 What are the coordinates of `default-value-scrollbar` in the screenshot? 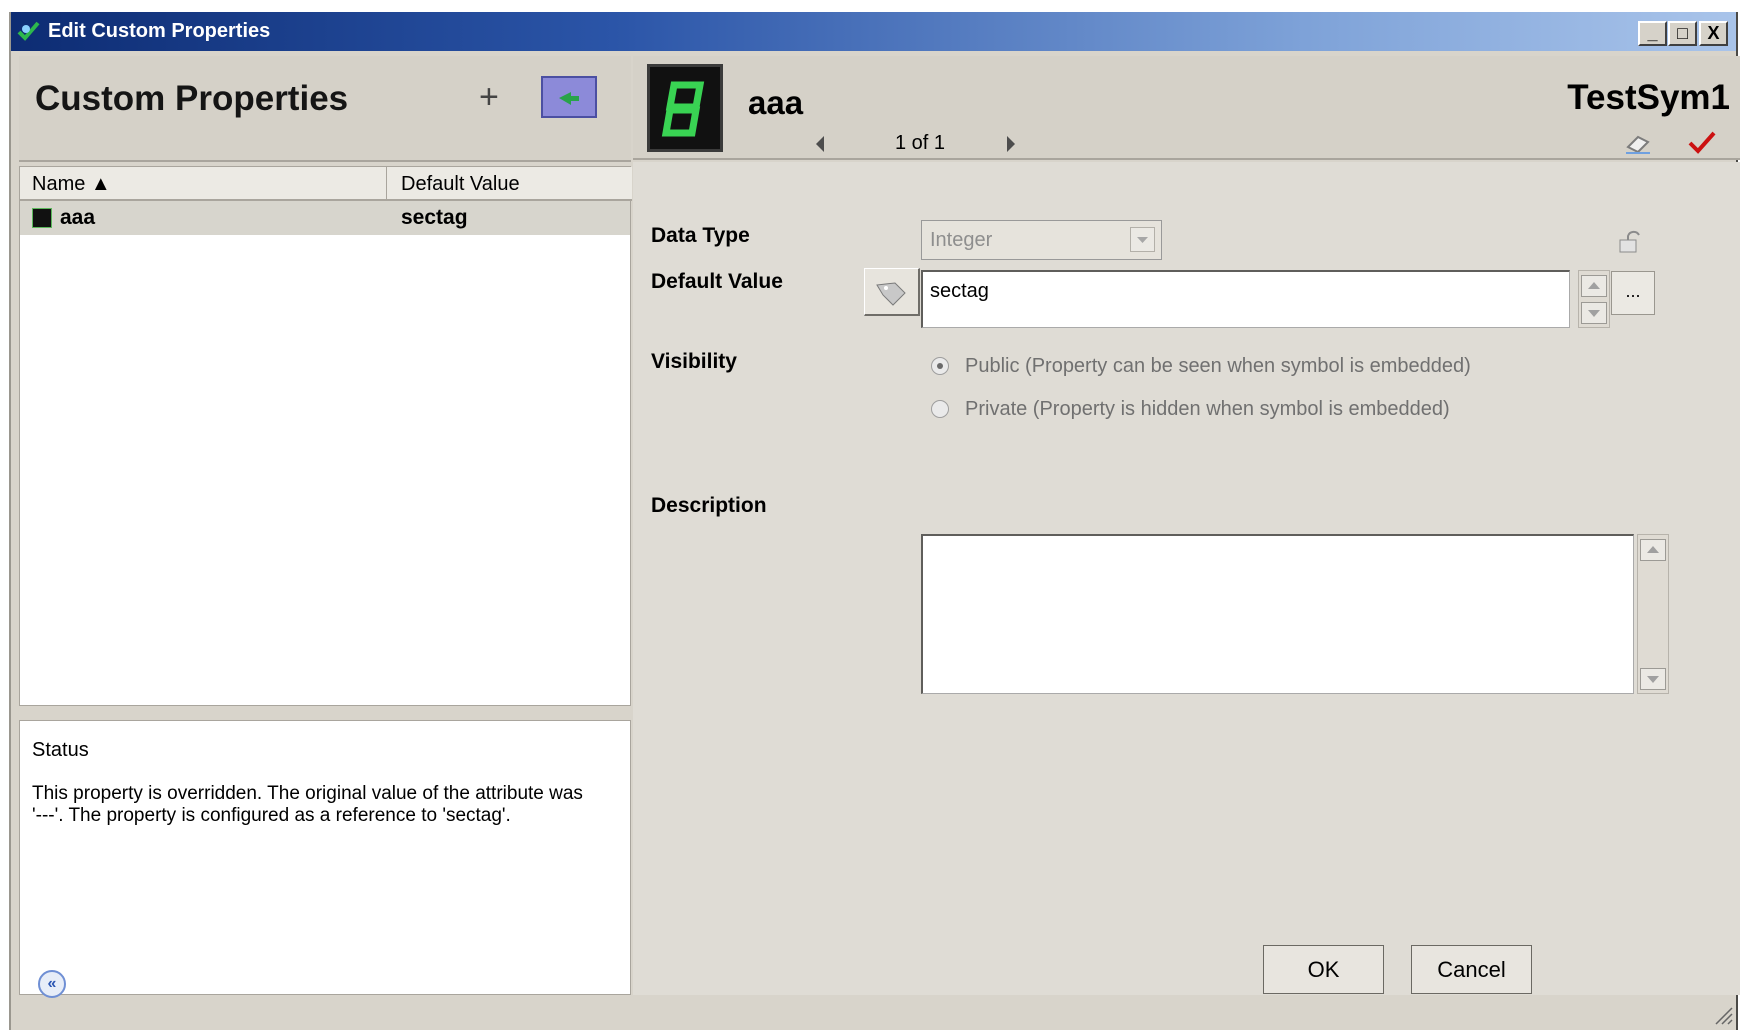 It's located at (1594, 299).